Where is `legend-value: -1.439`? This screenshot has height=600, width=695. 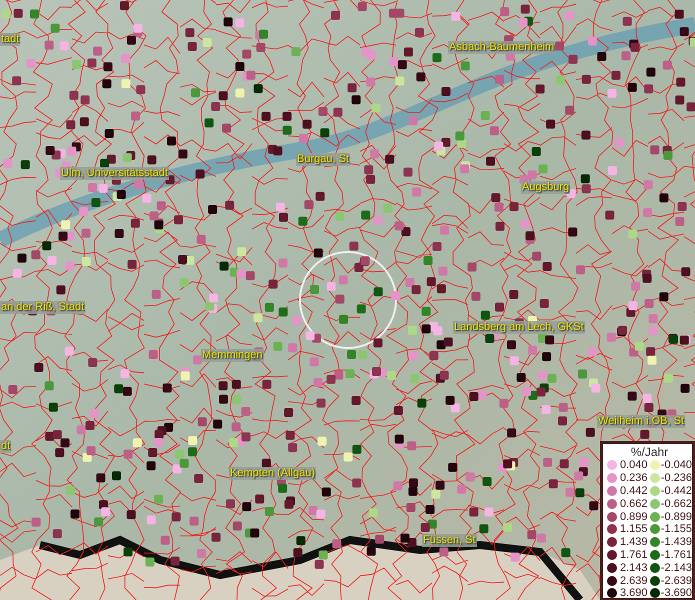 legend-value: -1.439 is located at coordinates (676, 542).